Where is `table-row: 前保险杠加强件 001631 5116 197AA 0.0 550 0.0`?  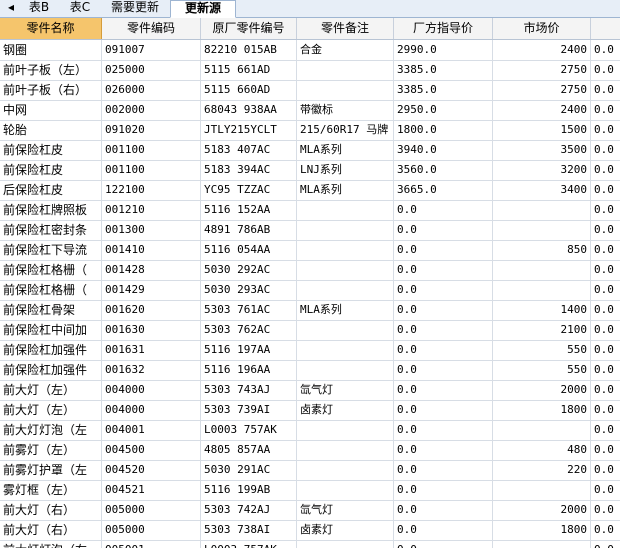
table-row: 前保险杠加强件 001631 5116 197AA 0.0 550 0.0 is located at coordinates (310, 350).